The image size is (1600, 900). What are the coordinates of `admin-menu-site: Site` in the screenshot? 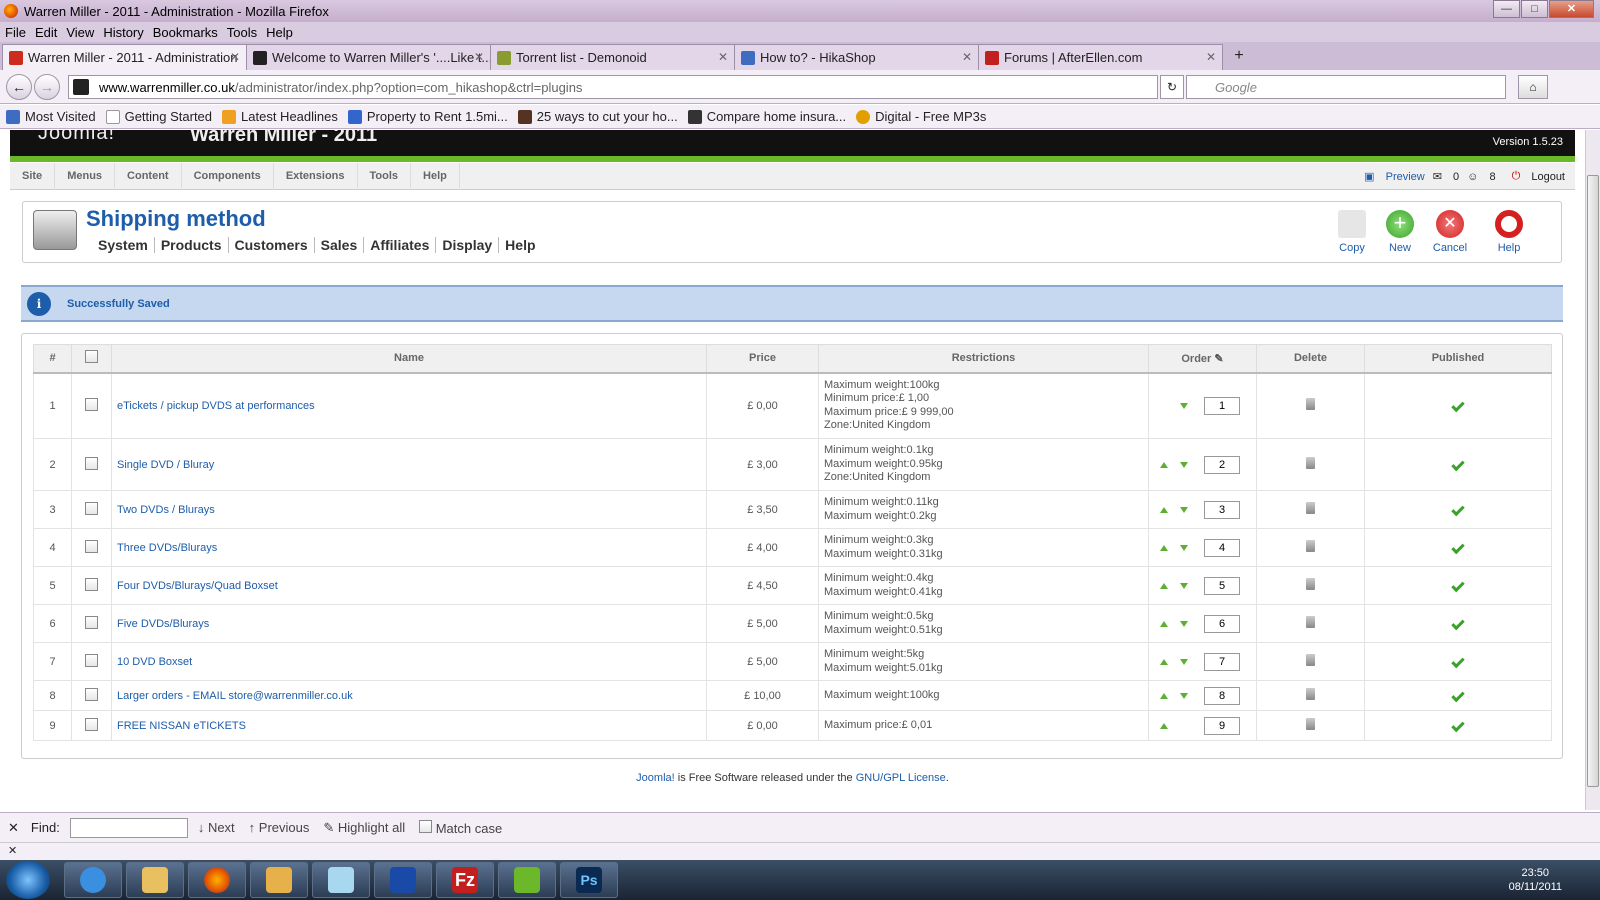 It's located at (33, 176).